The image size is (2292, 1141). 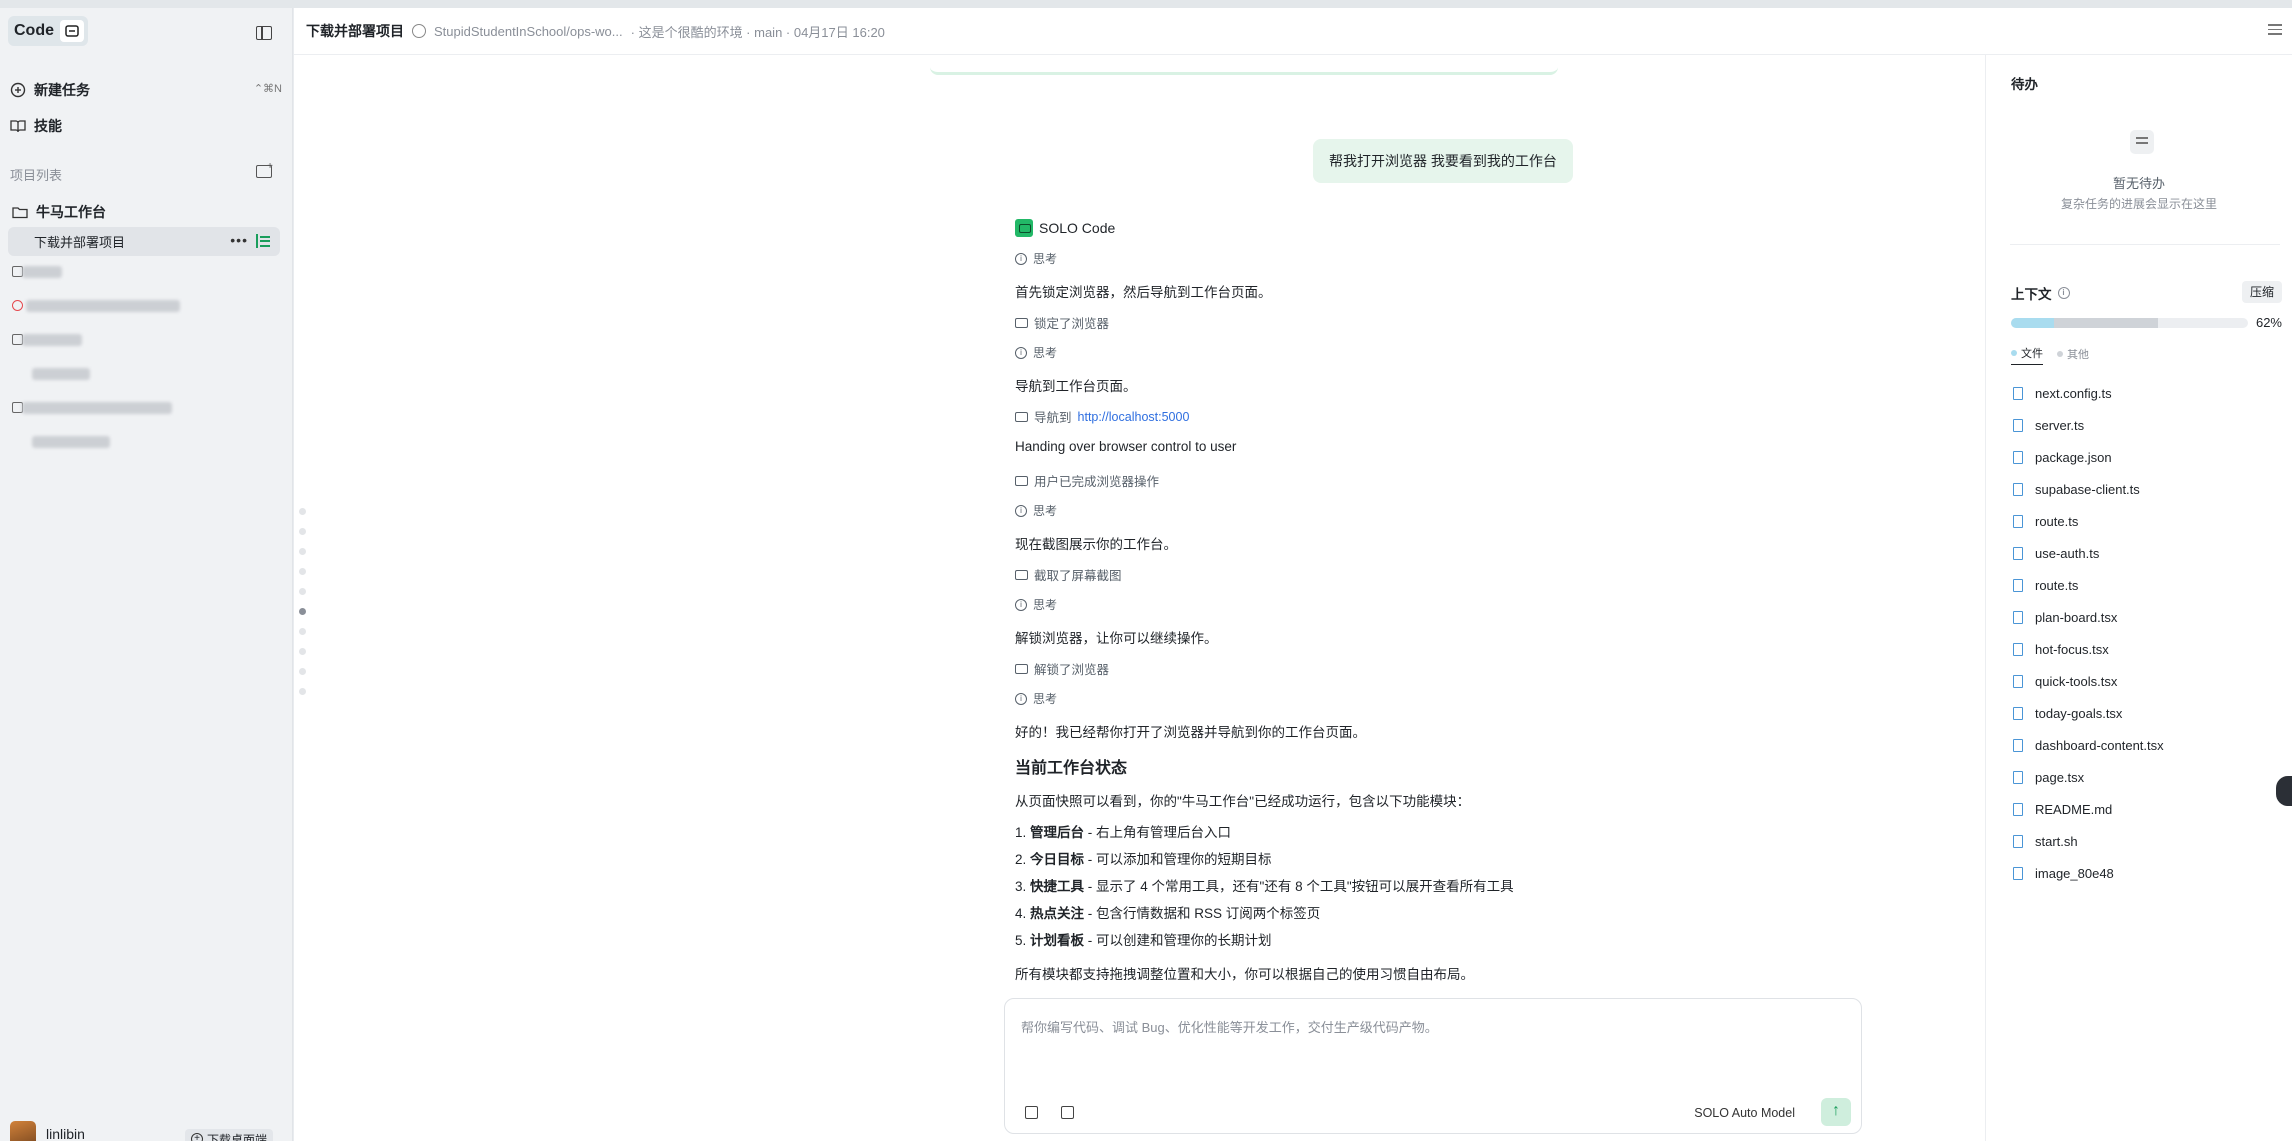 What do you see at coordinates (355, 31) in the screenshot?
I see `page-title: 下载并部署项目` at bounding box center [355, 31].